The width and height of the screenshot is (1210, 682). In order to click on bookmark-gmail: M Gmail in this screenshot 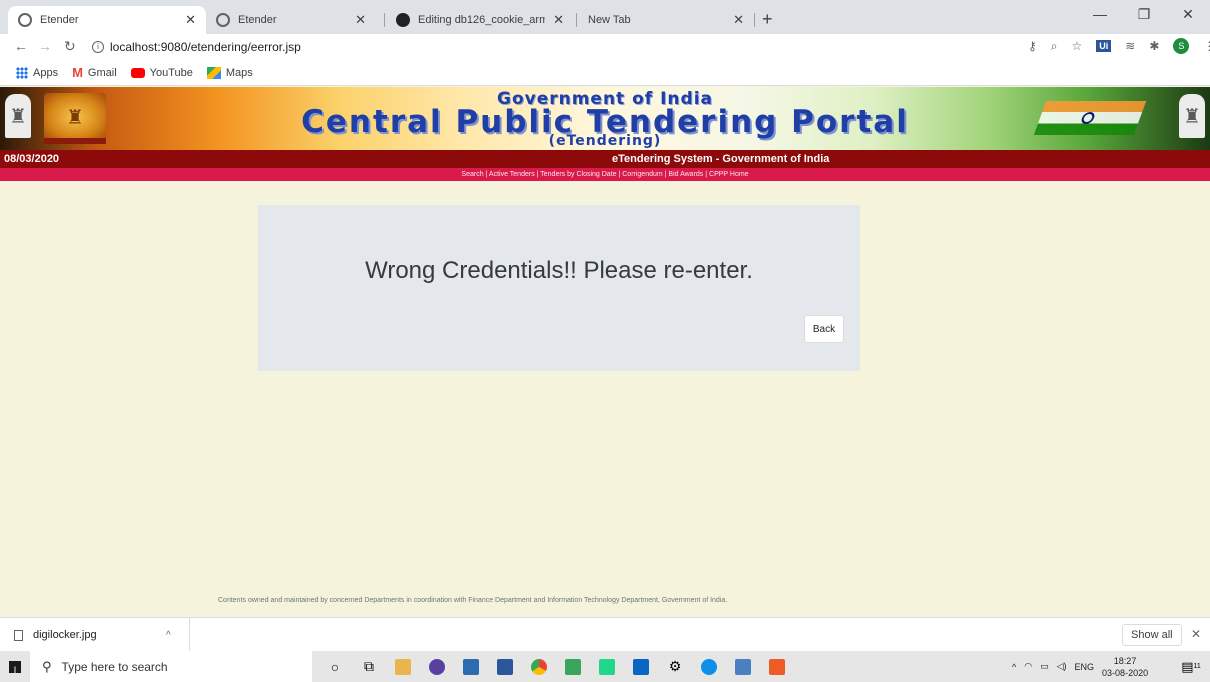, I will do `click(94, 72)`.